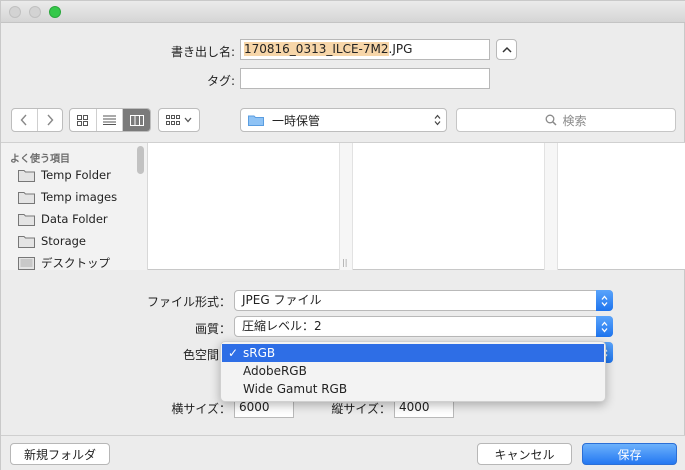 The width and height of the screenshot is (685, 470). I want to click on gallery-grid-icon, so click(173, 119).